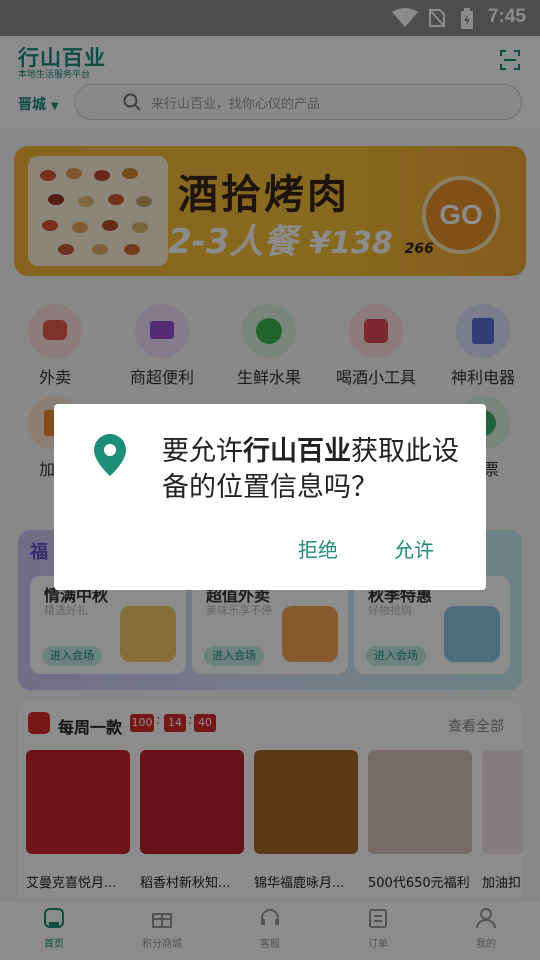 This screenshot has width=540, height=961. Describe the element at coordinates (414, 548) in the screenshot. I see `allow-button: 允许` at that location.